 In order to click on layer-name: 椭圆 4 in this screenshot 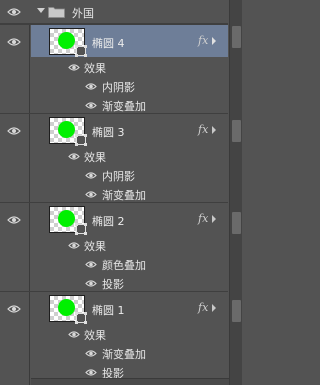, I will do `click(108, 43)`.